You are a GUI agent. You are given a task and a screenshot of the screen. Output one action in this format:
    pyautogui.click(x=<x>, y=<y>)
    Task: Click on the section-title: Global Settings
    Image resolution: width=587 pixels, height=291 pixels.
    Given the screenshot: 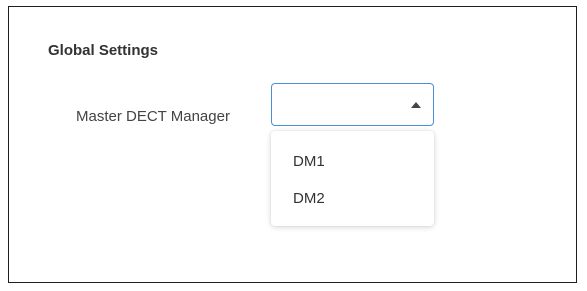 What is the action you would take?
    pyautogui.click(x=103, y=50)
    